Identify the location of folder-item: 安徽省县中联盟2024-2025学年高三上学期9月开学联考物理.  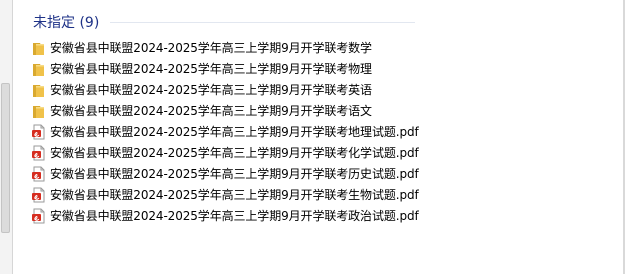
(225, 68).